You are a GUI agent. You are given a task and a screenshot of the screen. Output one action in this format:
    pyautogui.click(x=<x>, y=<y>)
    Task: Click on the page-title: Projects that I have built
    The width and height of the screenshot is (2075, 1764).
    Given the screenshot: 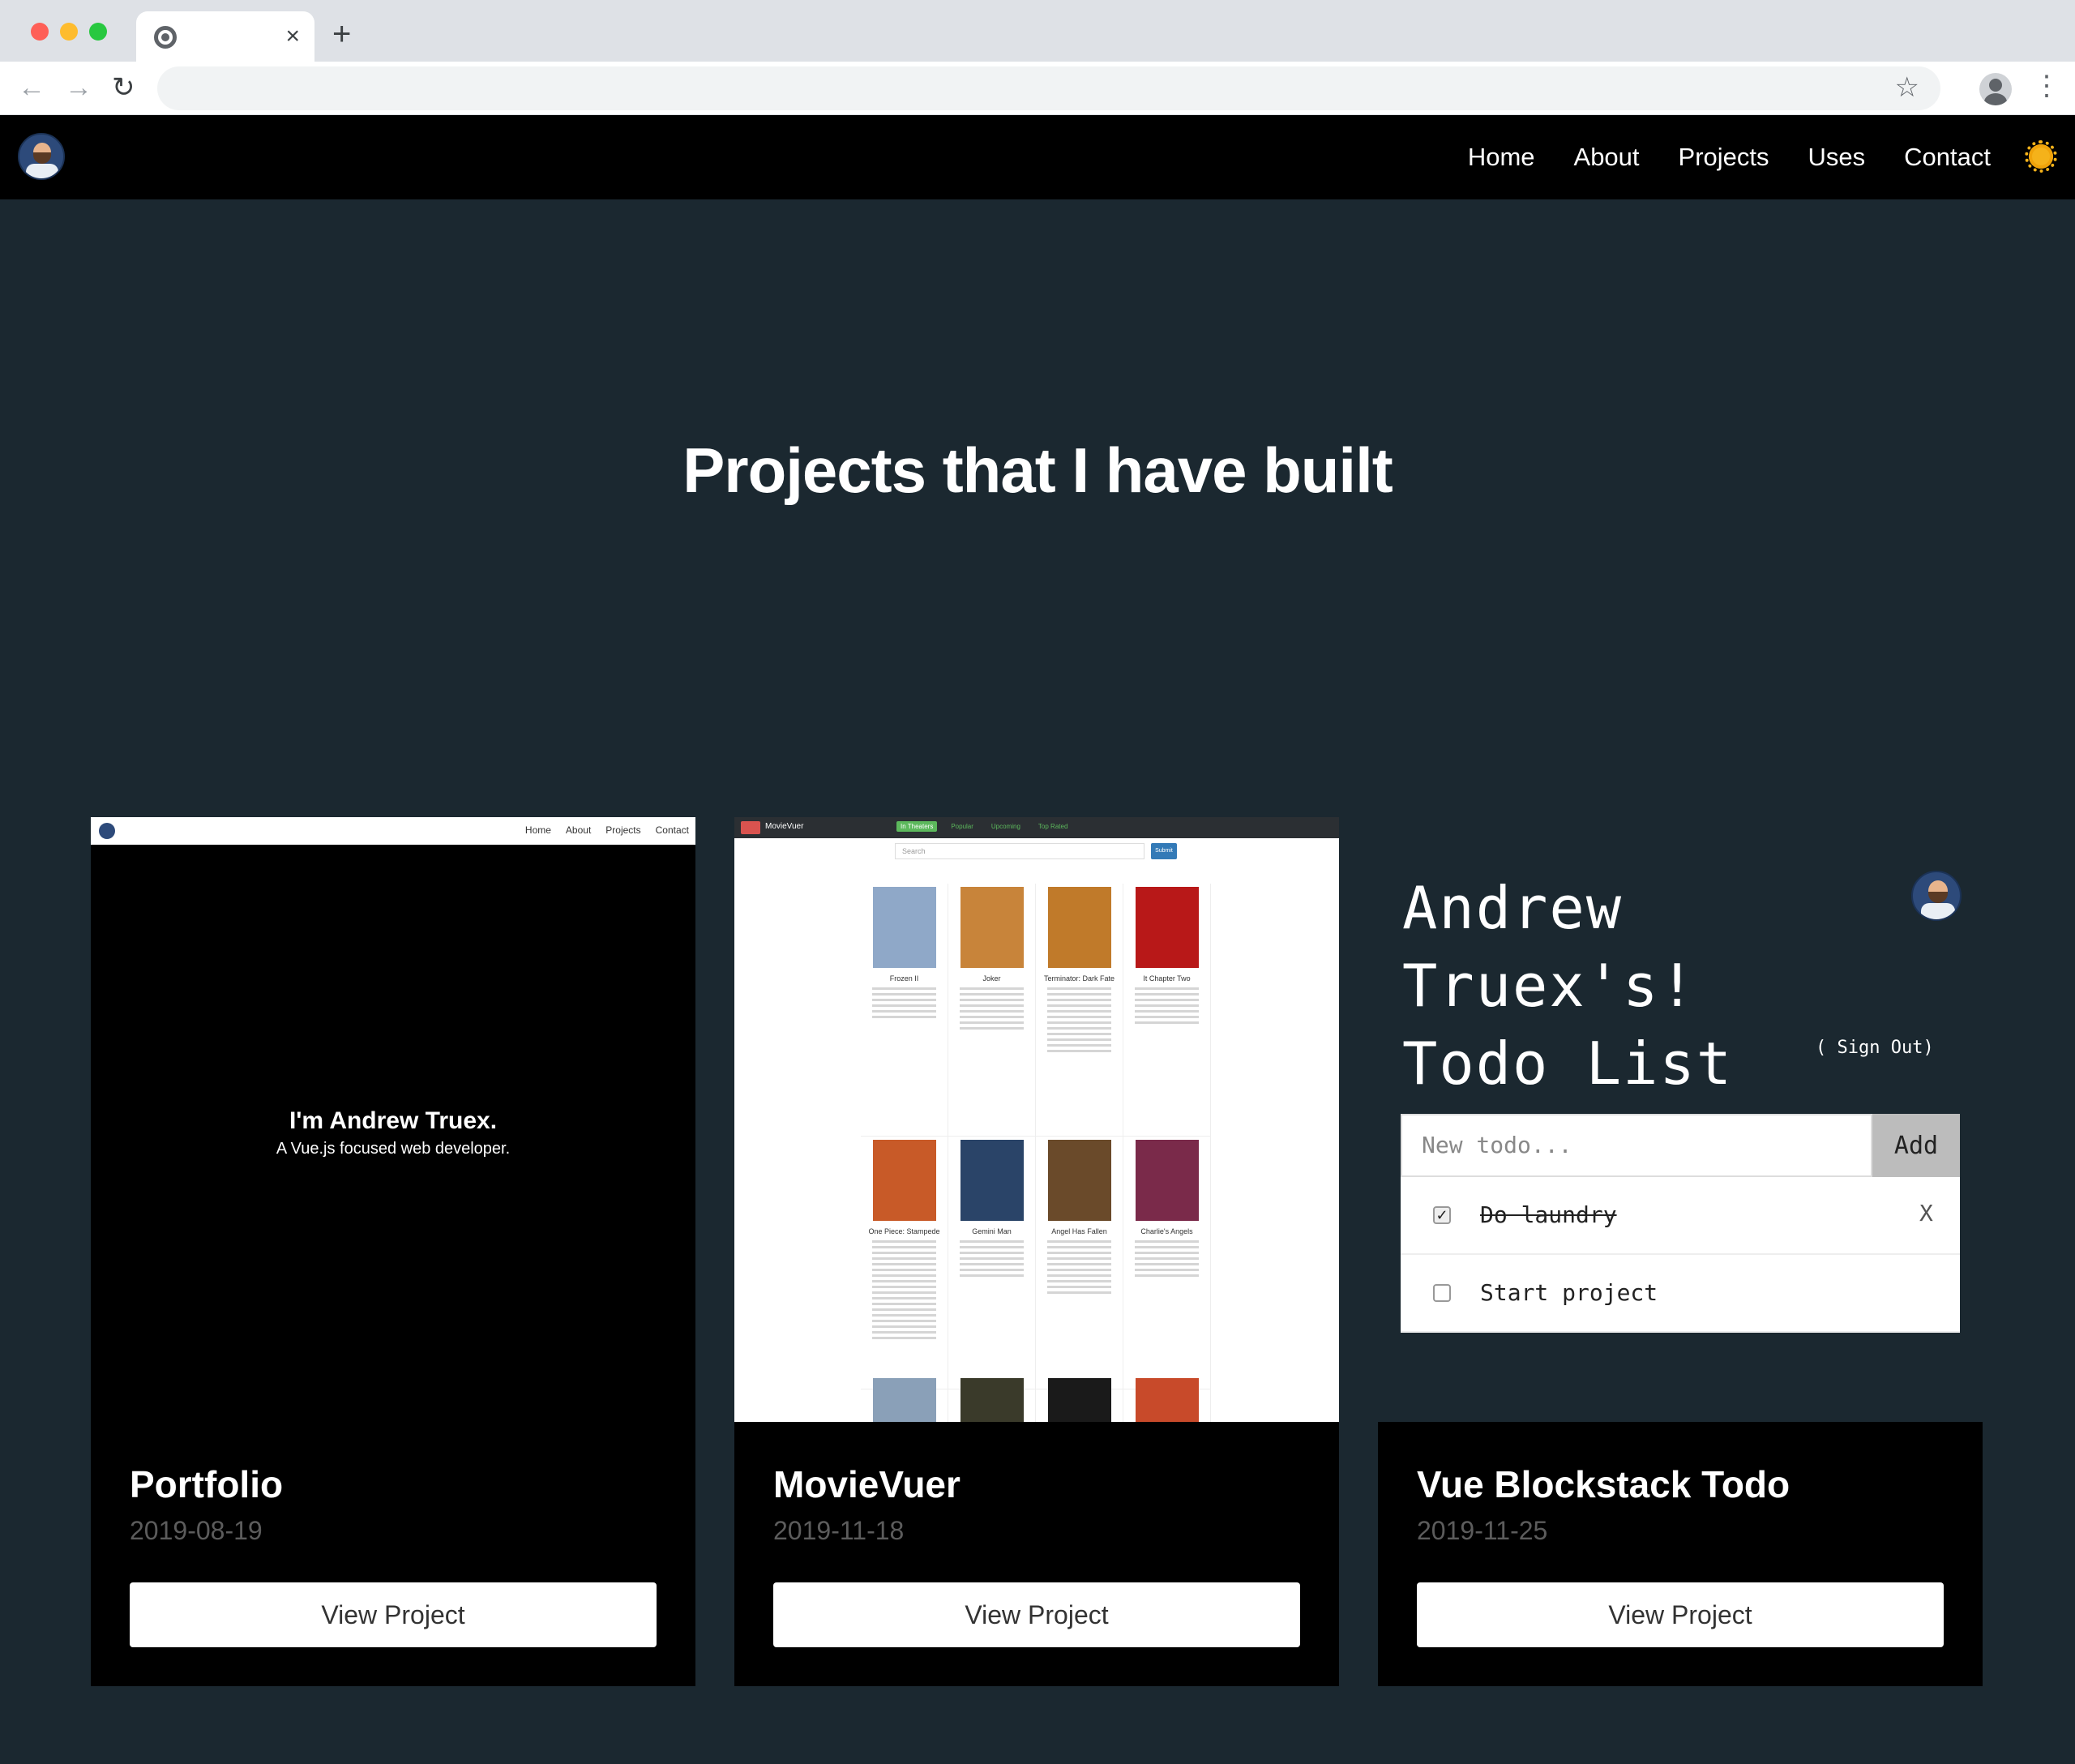 What is the action you would take?
    pyautogui.click(x=1037, y=470)
    